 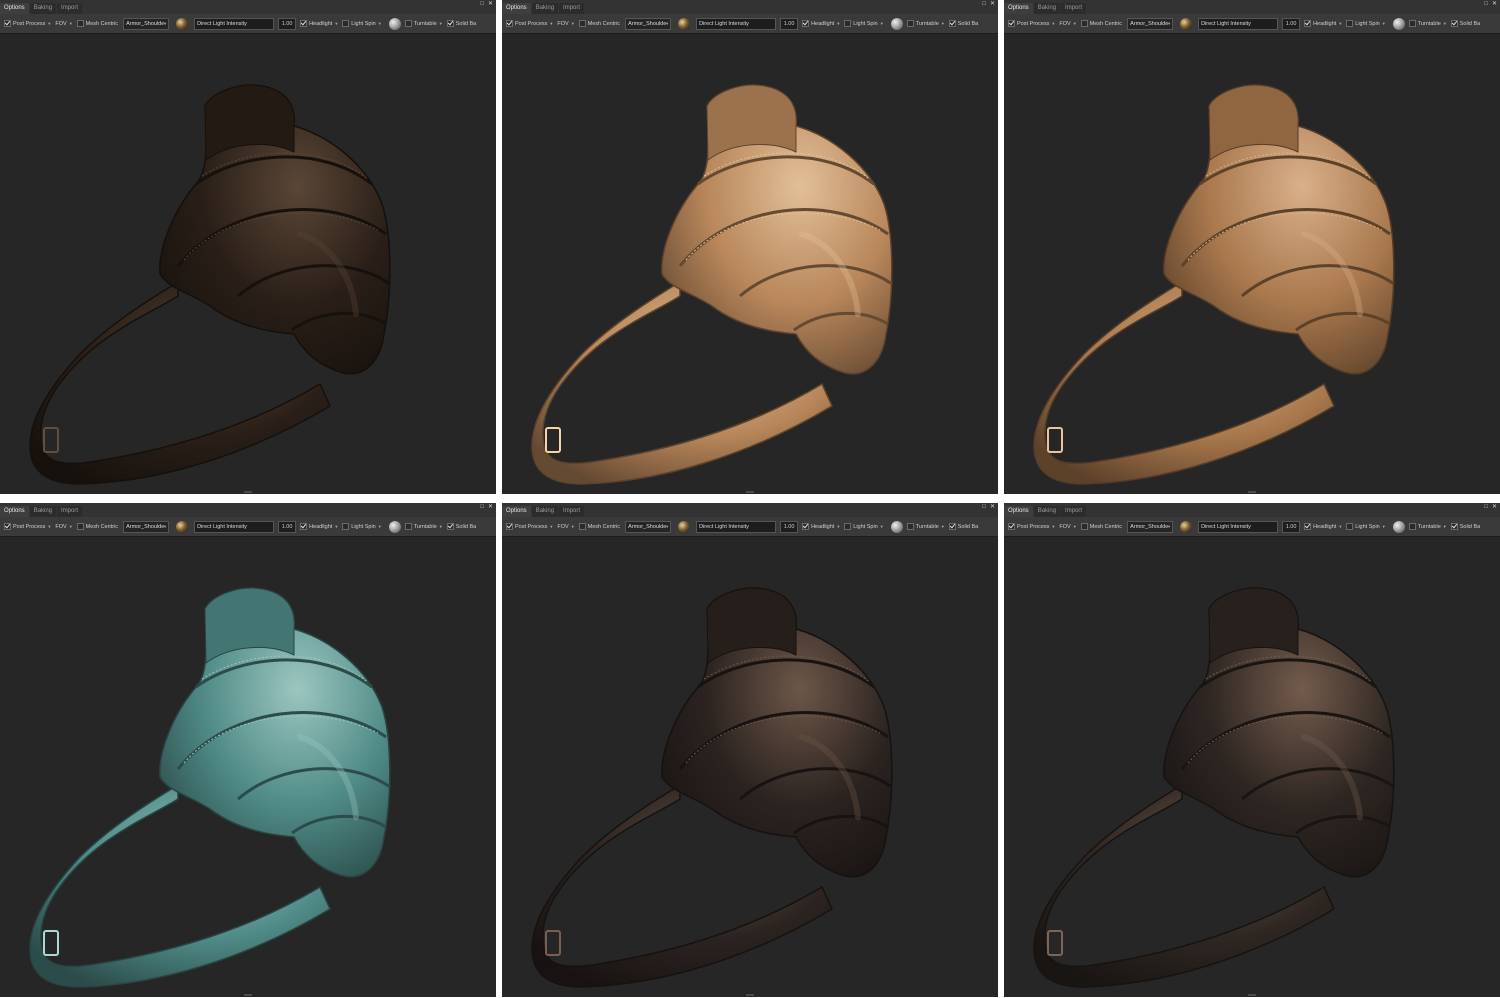 What do you see at coordinates (565, 24) in the screenshot?
I see `fov-dropdown: FOV ▼` at bounding box center [565, 24].